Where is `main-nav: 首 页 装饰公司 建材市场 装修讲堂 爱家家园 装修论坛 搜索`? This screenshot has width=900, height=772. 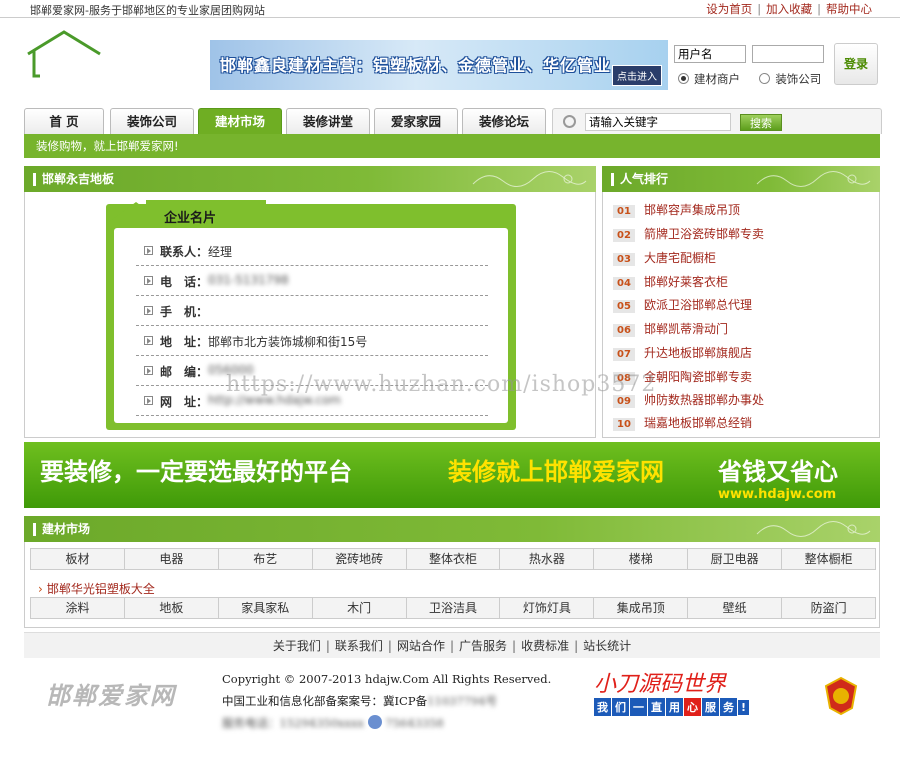
main-nav: 首 页 装饰公司 建材市场 装修讲堂 爱家家园 装修论坛 搜索 is located at coordinates (453, 121).